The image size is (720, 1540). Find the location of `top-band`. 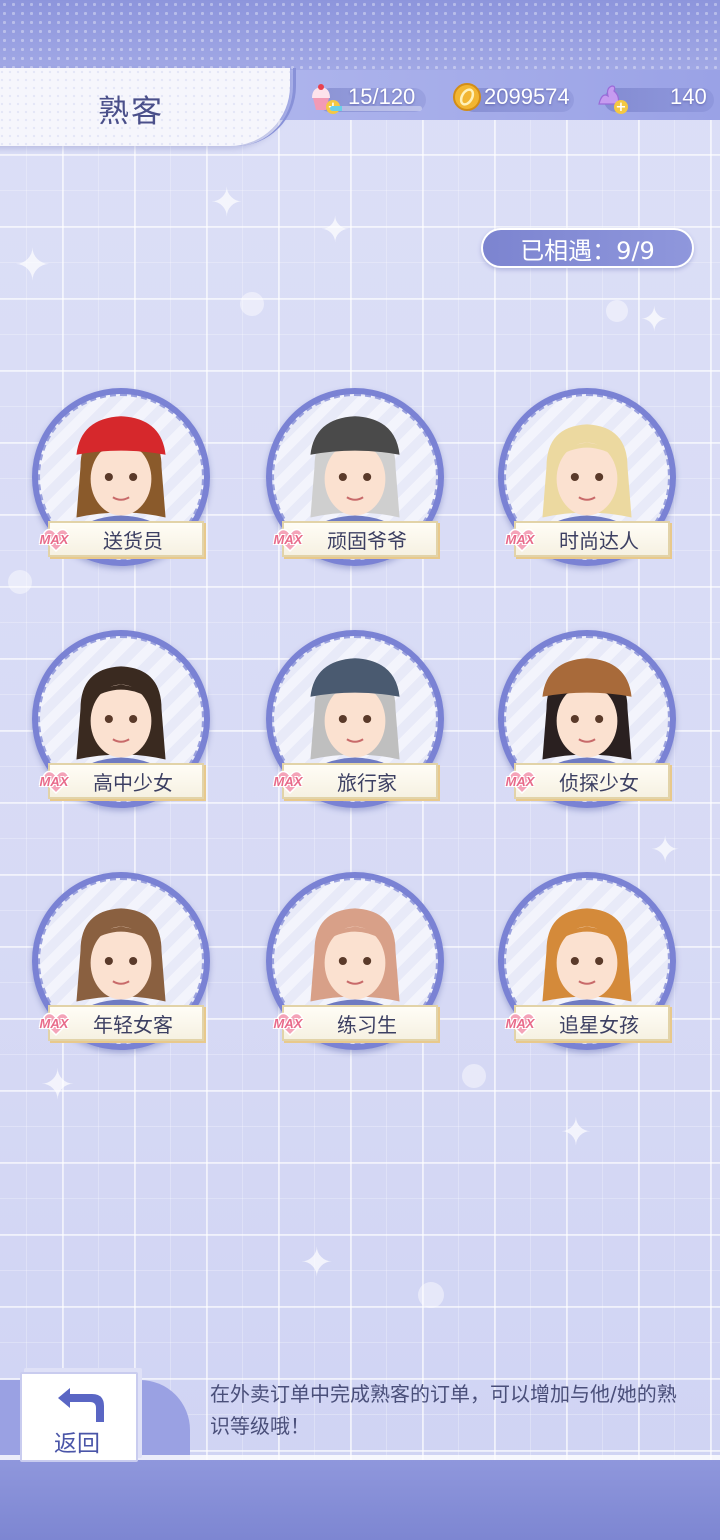

top-band is located at coordinates (360, 38).